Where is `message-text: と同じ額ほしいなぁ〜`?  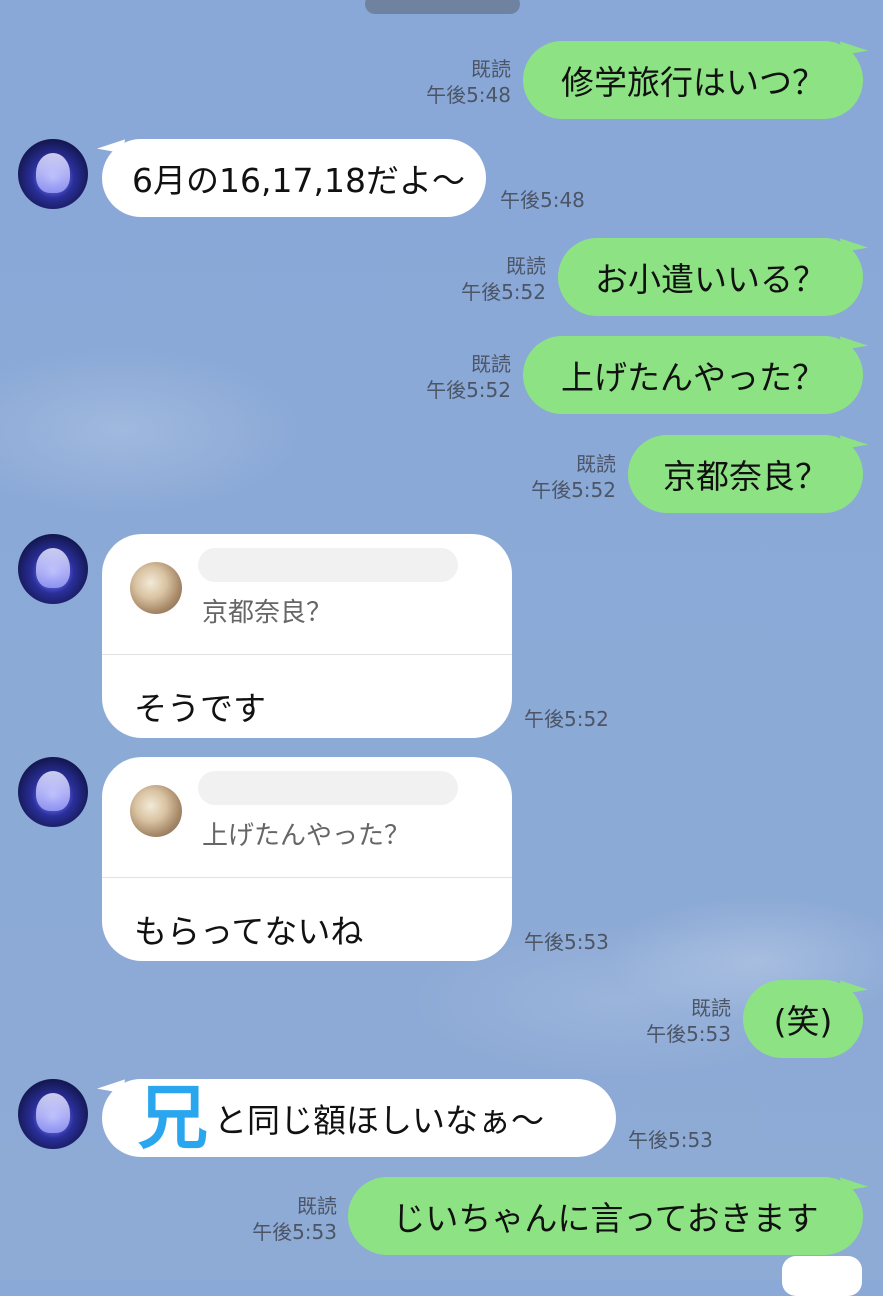 message-text: と同じ額ほしいなぁ〜 is located at coordinates (379, 1120).